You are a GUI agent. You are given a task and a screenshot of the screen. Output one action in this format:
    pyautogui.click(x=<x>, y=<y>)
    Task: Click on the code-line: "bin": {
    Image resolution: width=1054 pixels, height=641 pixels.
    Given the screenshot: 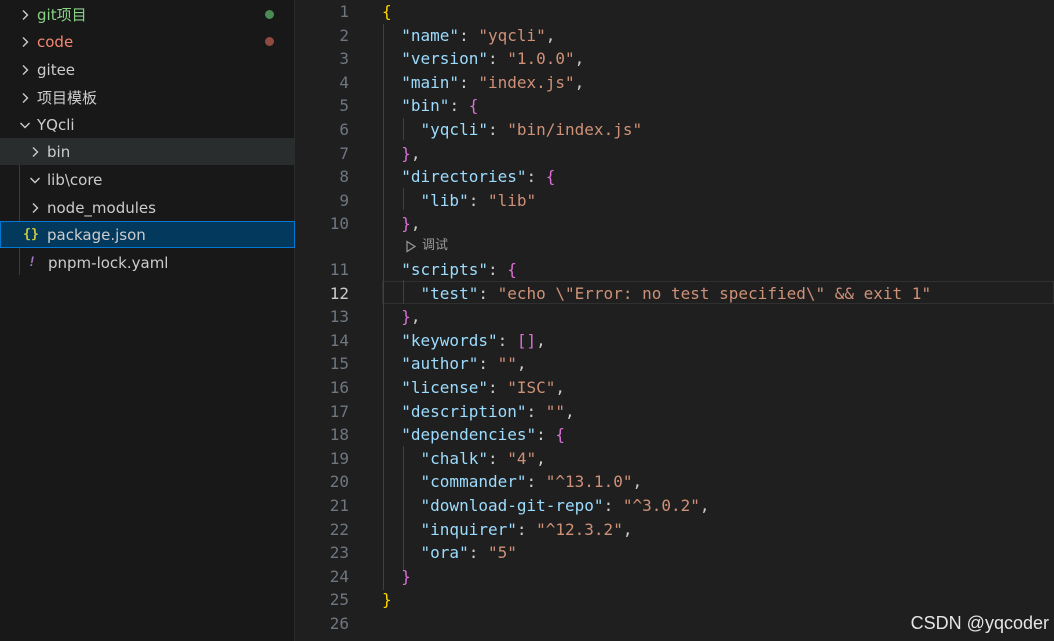 What is the action you would take?
    pyautogui.click(x=430, y=106)
    